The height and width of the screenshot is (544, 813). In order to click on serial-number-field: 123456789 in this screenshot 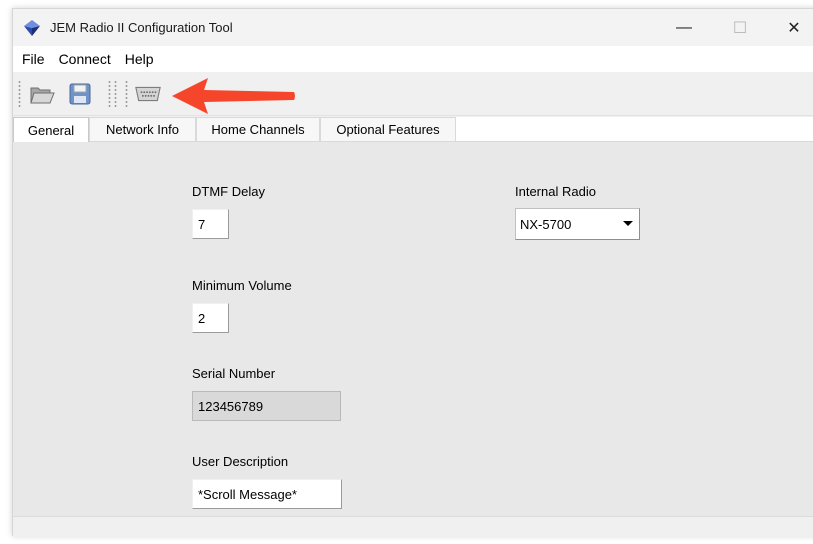, I will do `click(266, 406)`.